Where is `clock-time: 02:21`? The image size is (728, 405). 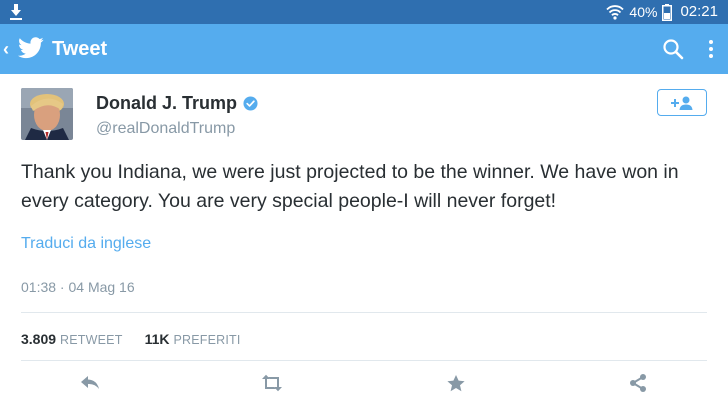 clock-time: 02:21 is located at coordinates (699, 11).